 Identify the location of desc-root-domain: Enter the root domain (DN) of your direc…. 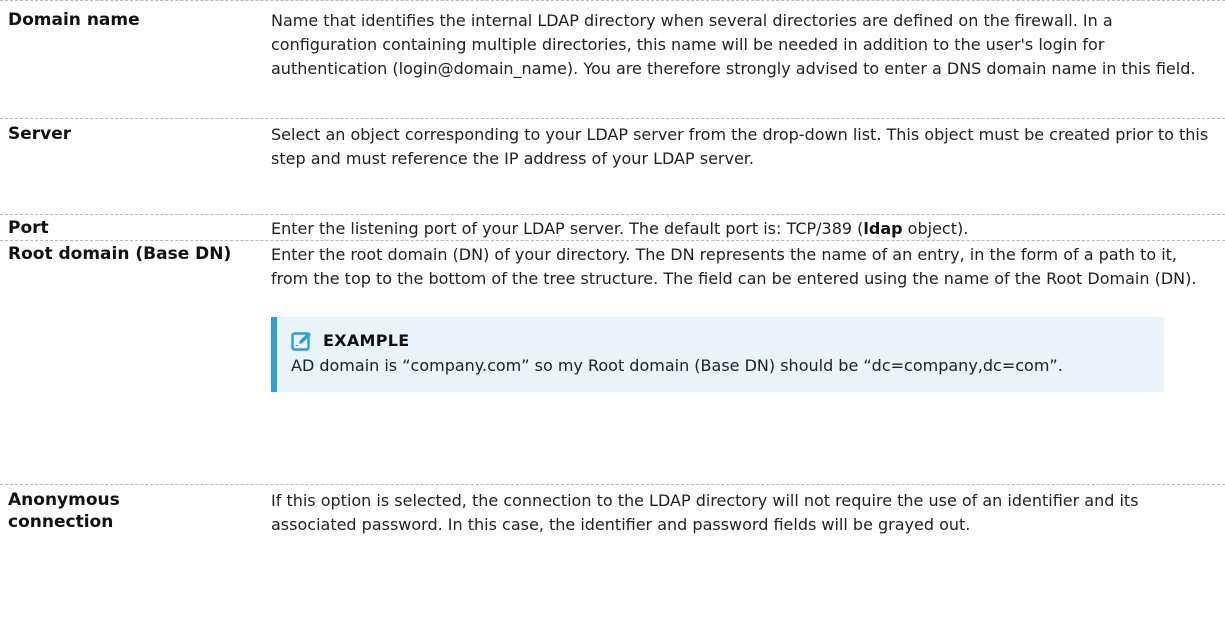
(734, 266).